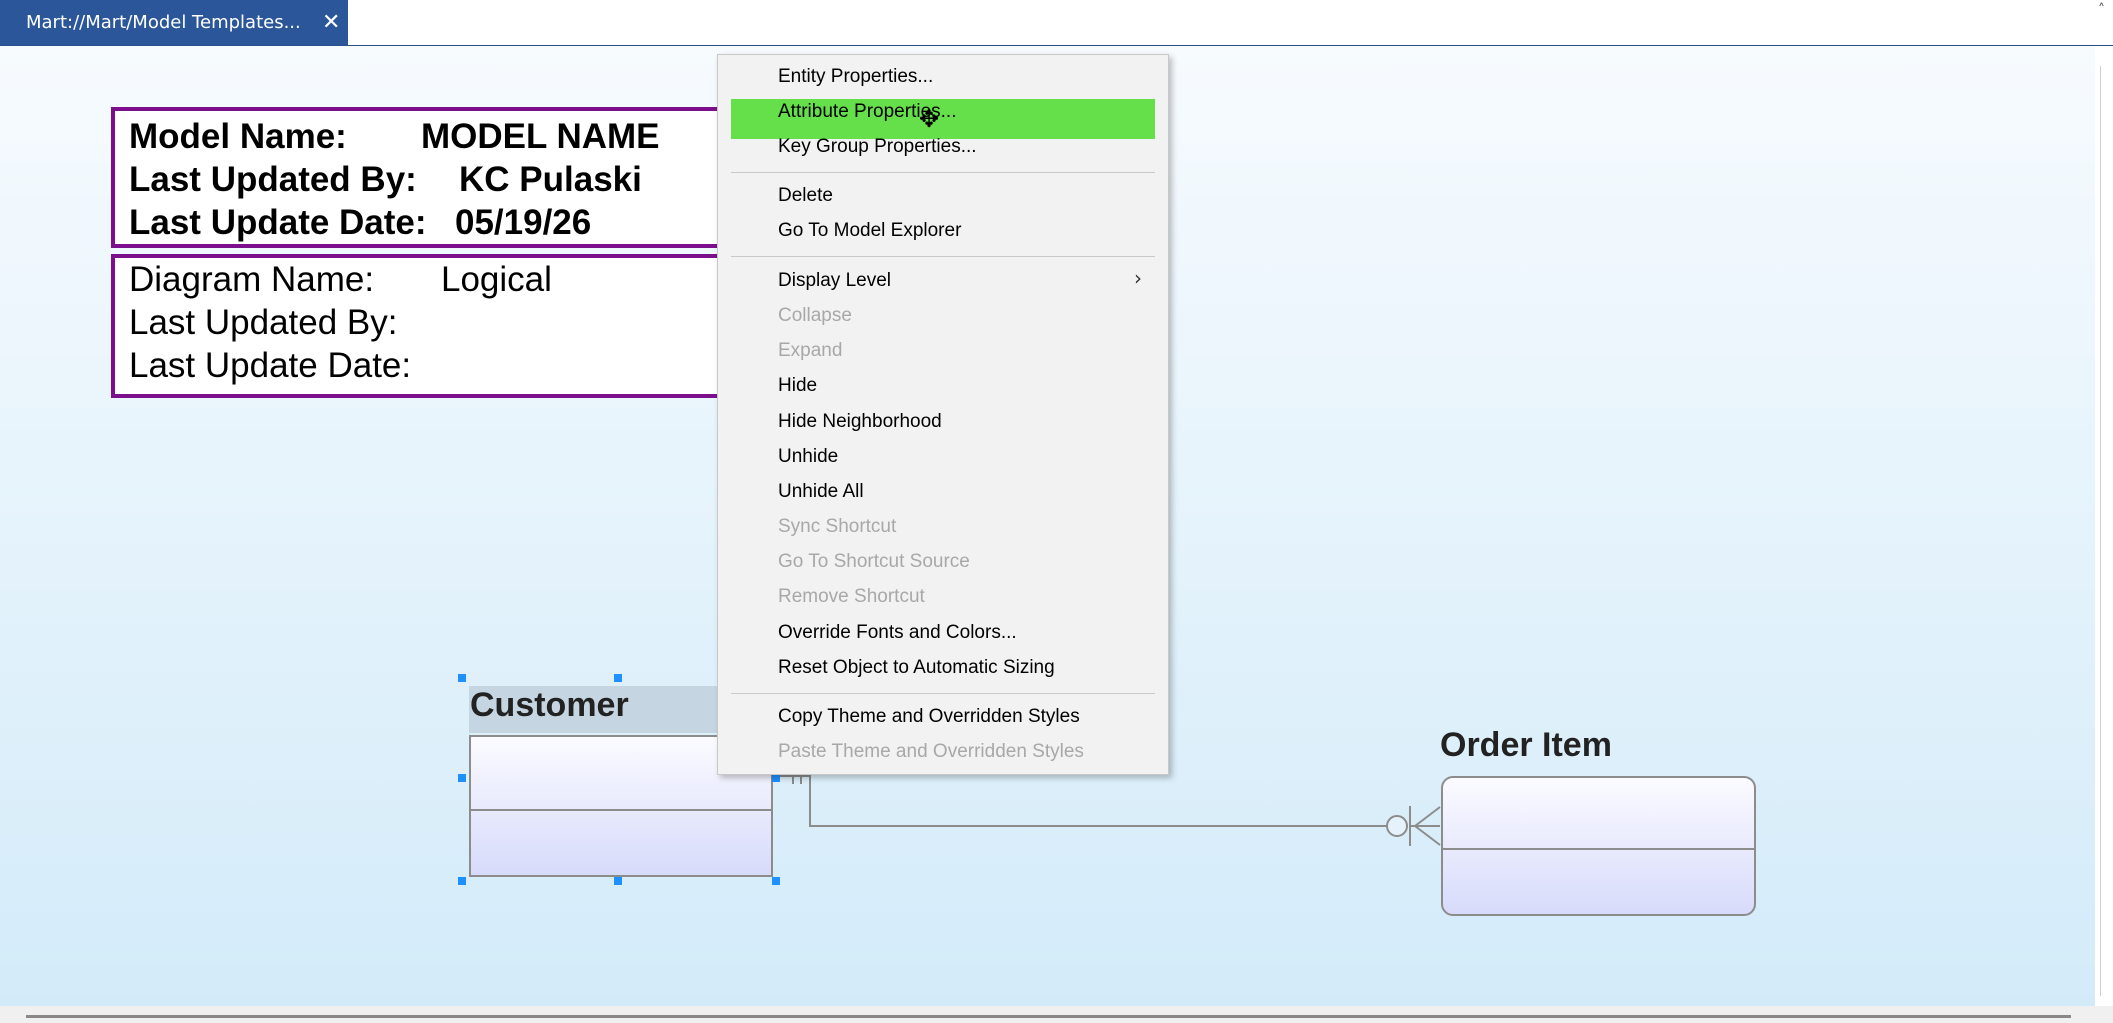 The image size is (2113, 1023). What do you see at coordinates (916, 668) in the screenshot?
I see `menu-item-reset-object-to-automatic-sizing: Reset Object to Automatic Sizing` at bounding box center [916, 668].